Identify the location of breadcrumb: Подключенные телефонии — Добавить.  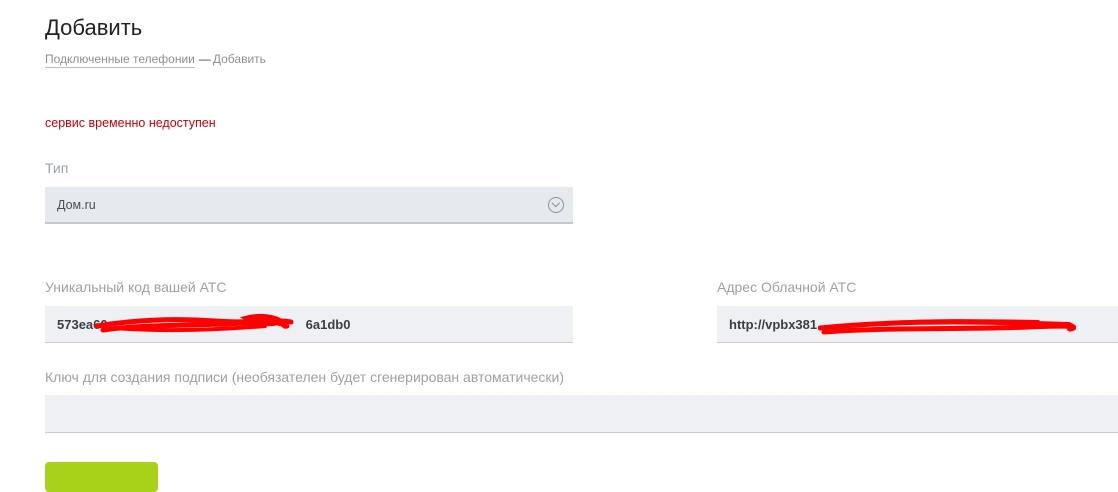
(155, 60).